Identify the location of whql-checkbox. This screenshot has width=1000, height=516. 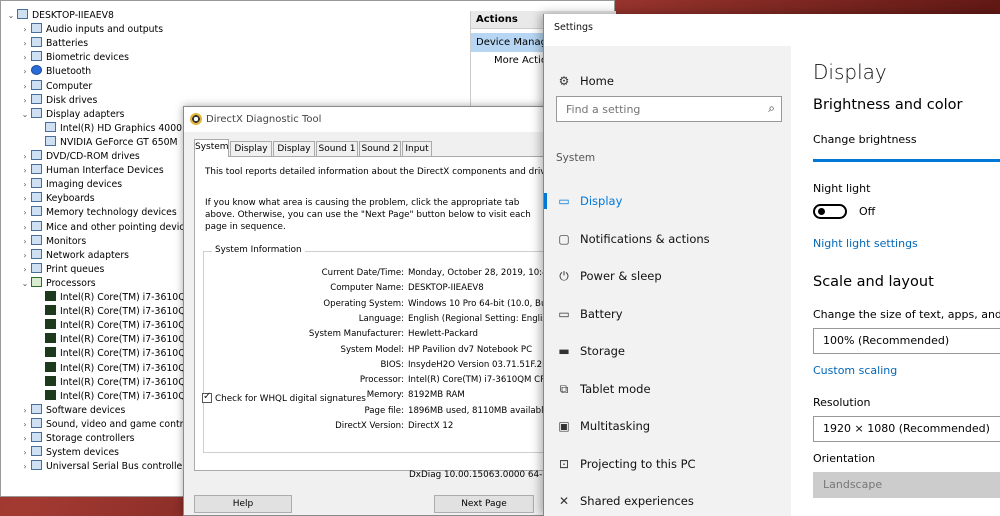
(207, 397).